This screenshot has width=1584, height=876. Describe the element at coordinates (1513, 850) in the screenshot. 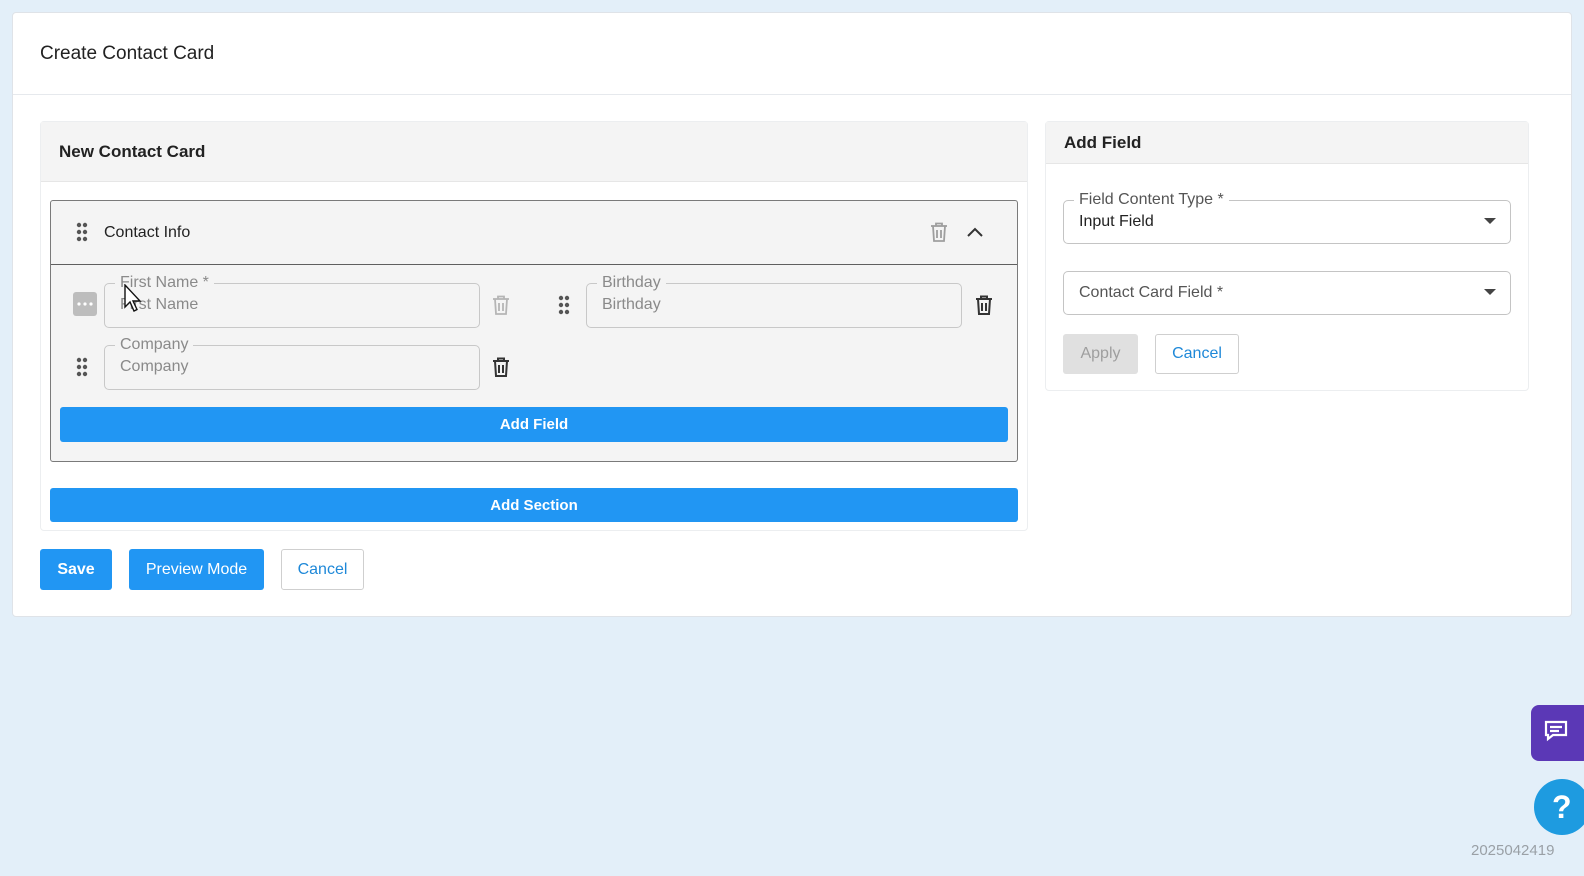

I see `build-id-text: 2025042419` at that location.